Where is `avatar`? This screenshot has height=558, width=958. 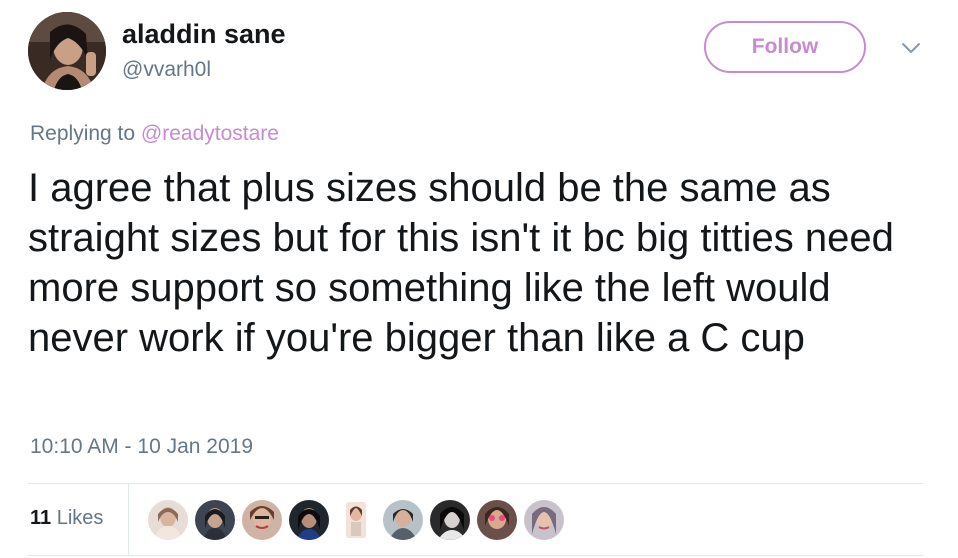
avatar is located at coordinates (67, 51).